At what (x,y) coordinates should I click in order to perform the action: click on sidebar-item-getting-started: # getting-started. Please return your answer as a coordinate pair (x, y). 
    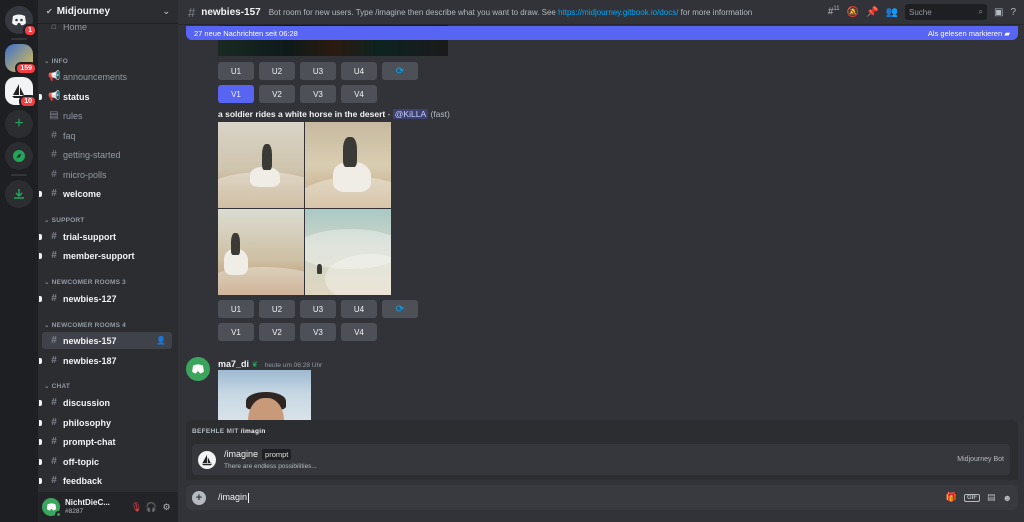
    Looking at the image, I should click on (107, 154).